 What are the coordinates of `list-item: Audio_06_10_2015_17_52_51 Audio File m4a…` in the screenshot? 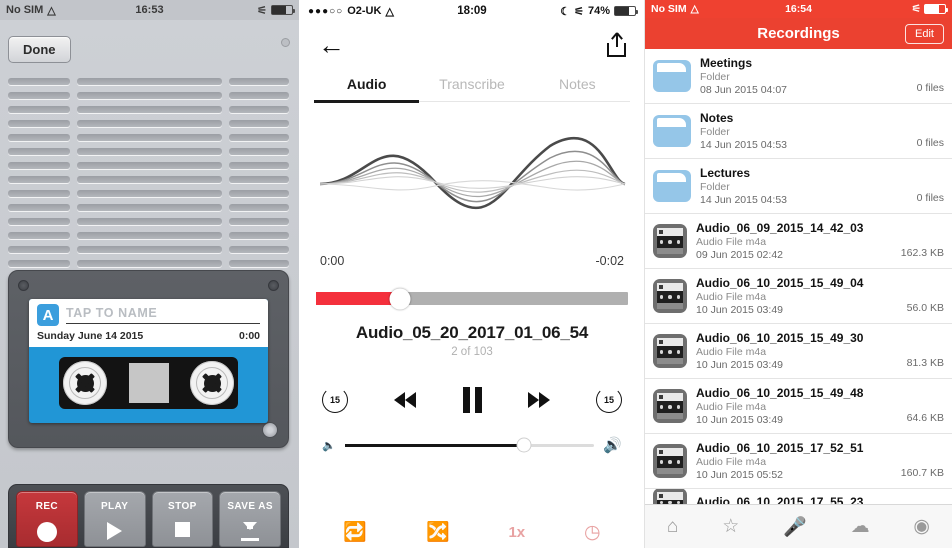 It's located at (798, 461).